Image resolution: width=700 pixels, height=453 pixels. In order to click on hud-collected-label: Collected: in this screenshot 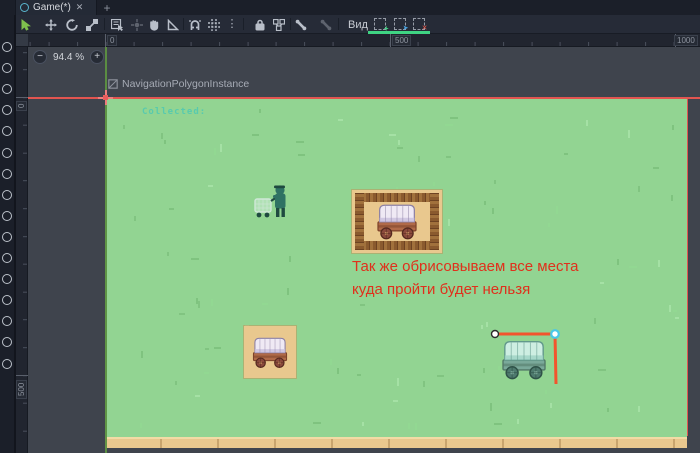, I will do `click(174, 112)`.